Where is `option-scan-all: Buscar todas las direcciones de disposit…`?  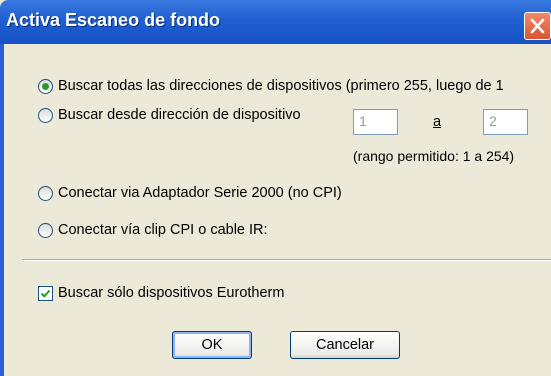
option-scan-all: Buscar todas las direcciones de disposit… is located at coordinates (277, 89).